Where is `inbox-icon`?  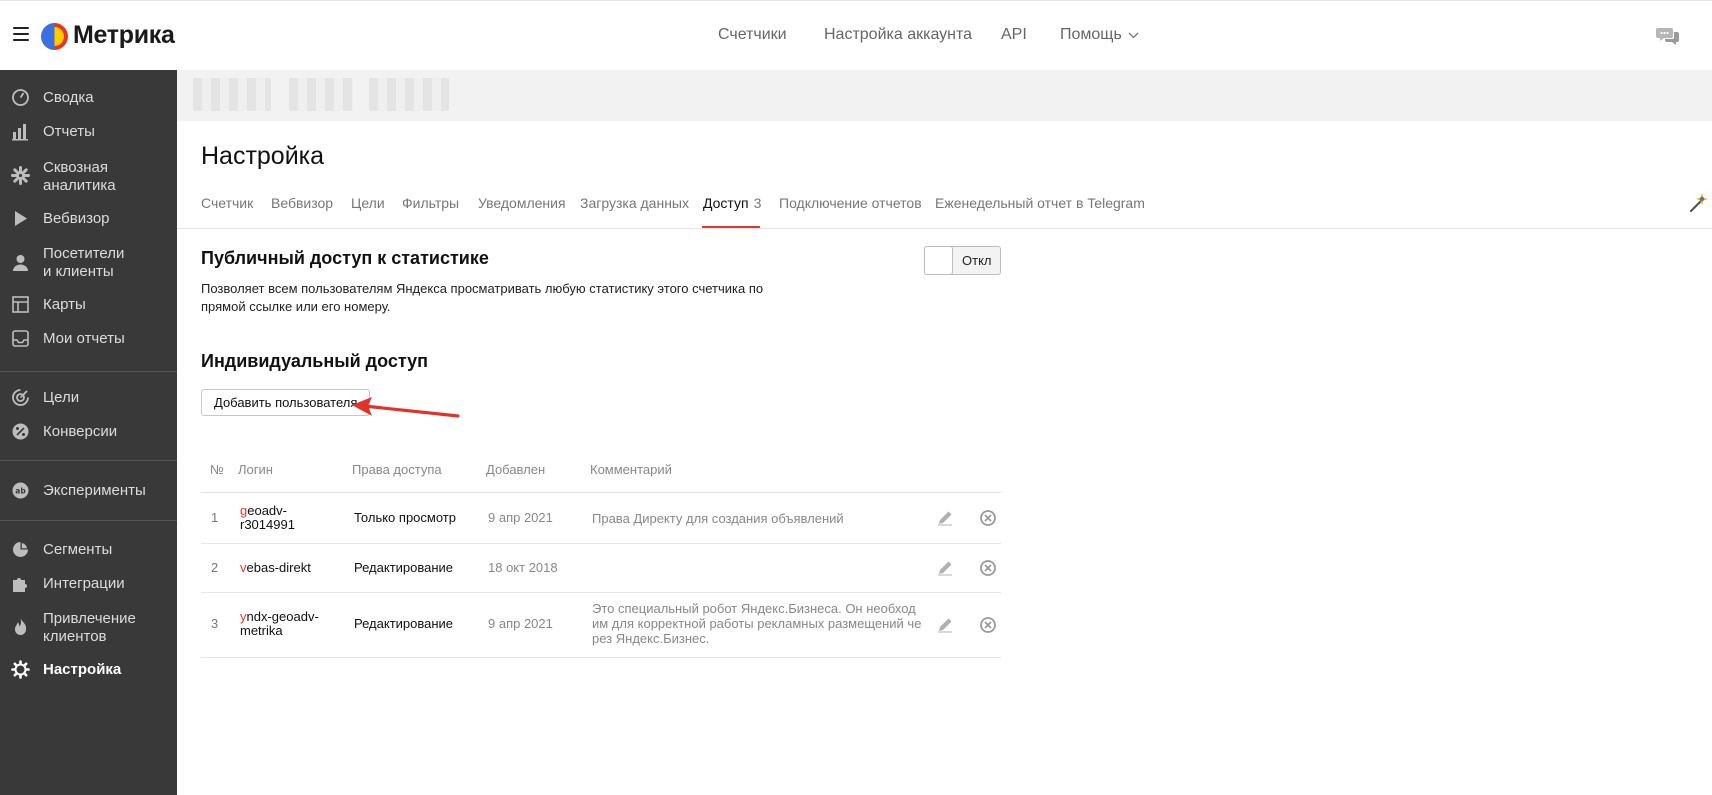 inbox-icon is located at coordinates (20, 338).